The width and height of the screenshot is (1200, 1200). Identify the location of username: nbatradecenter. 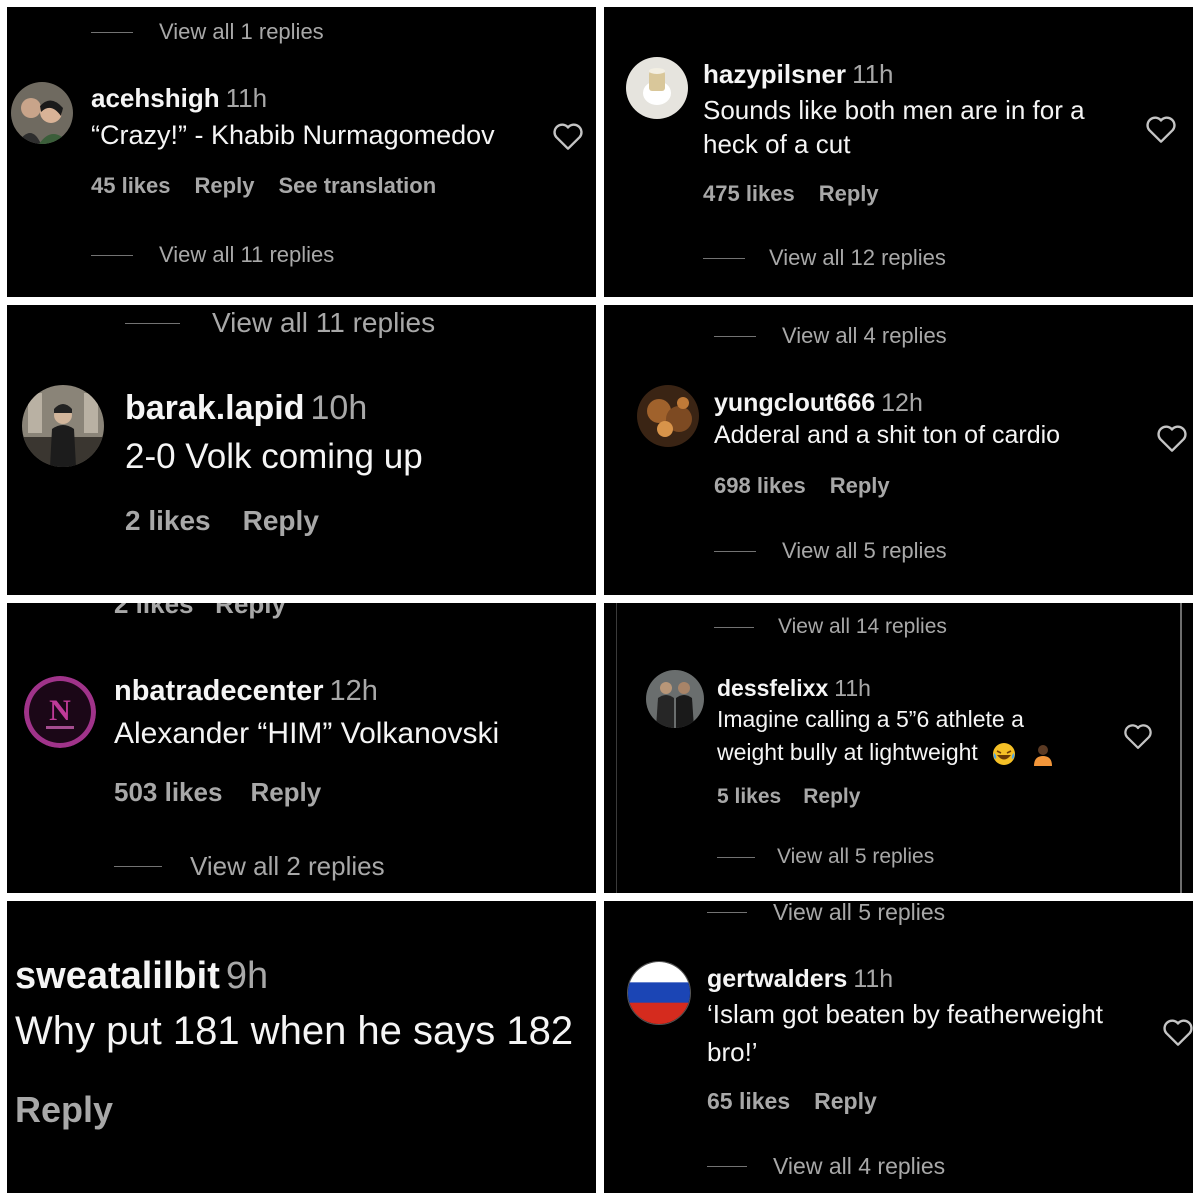
(219, 691).